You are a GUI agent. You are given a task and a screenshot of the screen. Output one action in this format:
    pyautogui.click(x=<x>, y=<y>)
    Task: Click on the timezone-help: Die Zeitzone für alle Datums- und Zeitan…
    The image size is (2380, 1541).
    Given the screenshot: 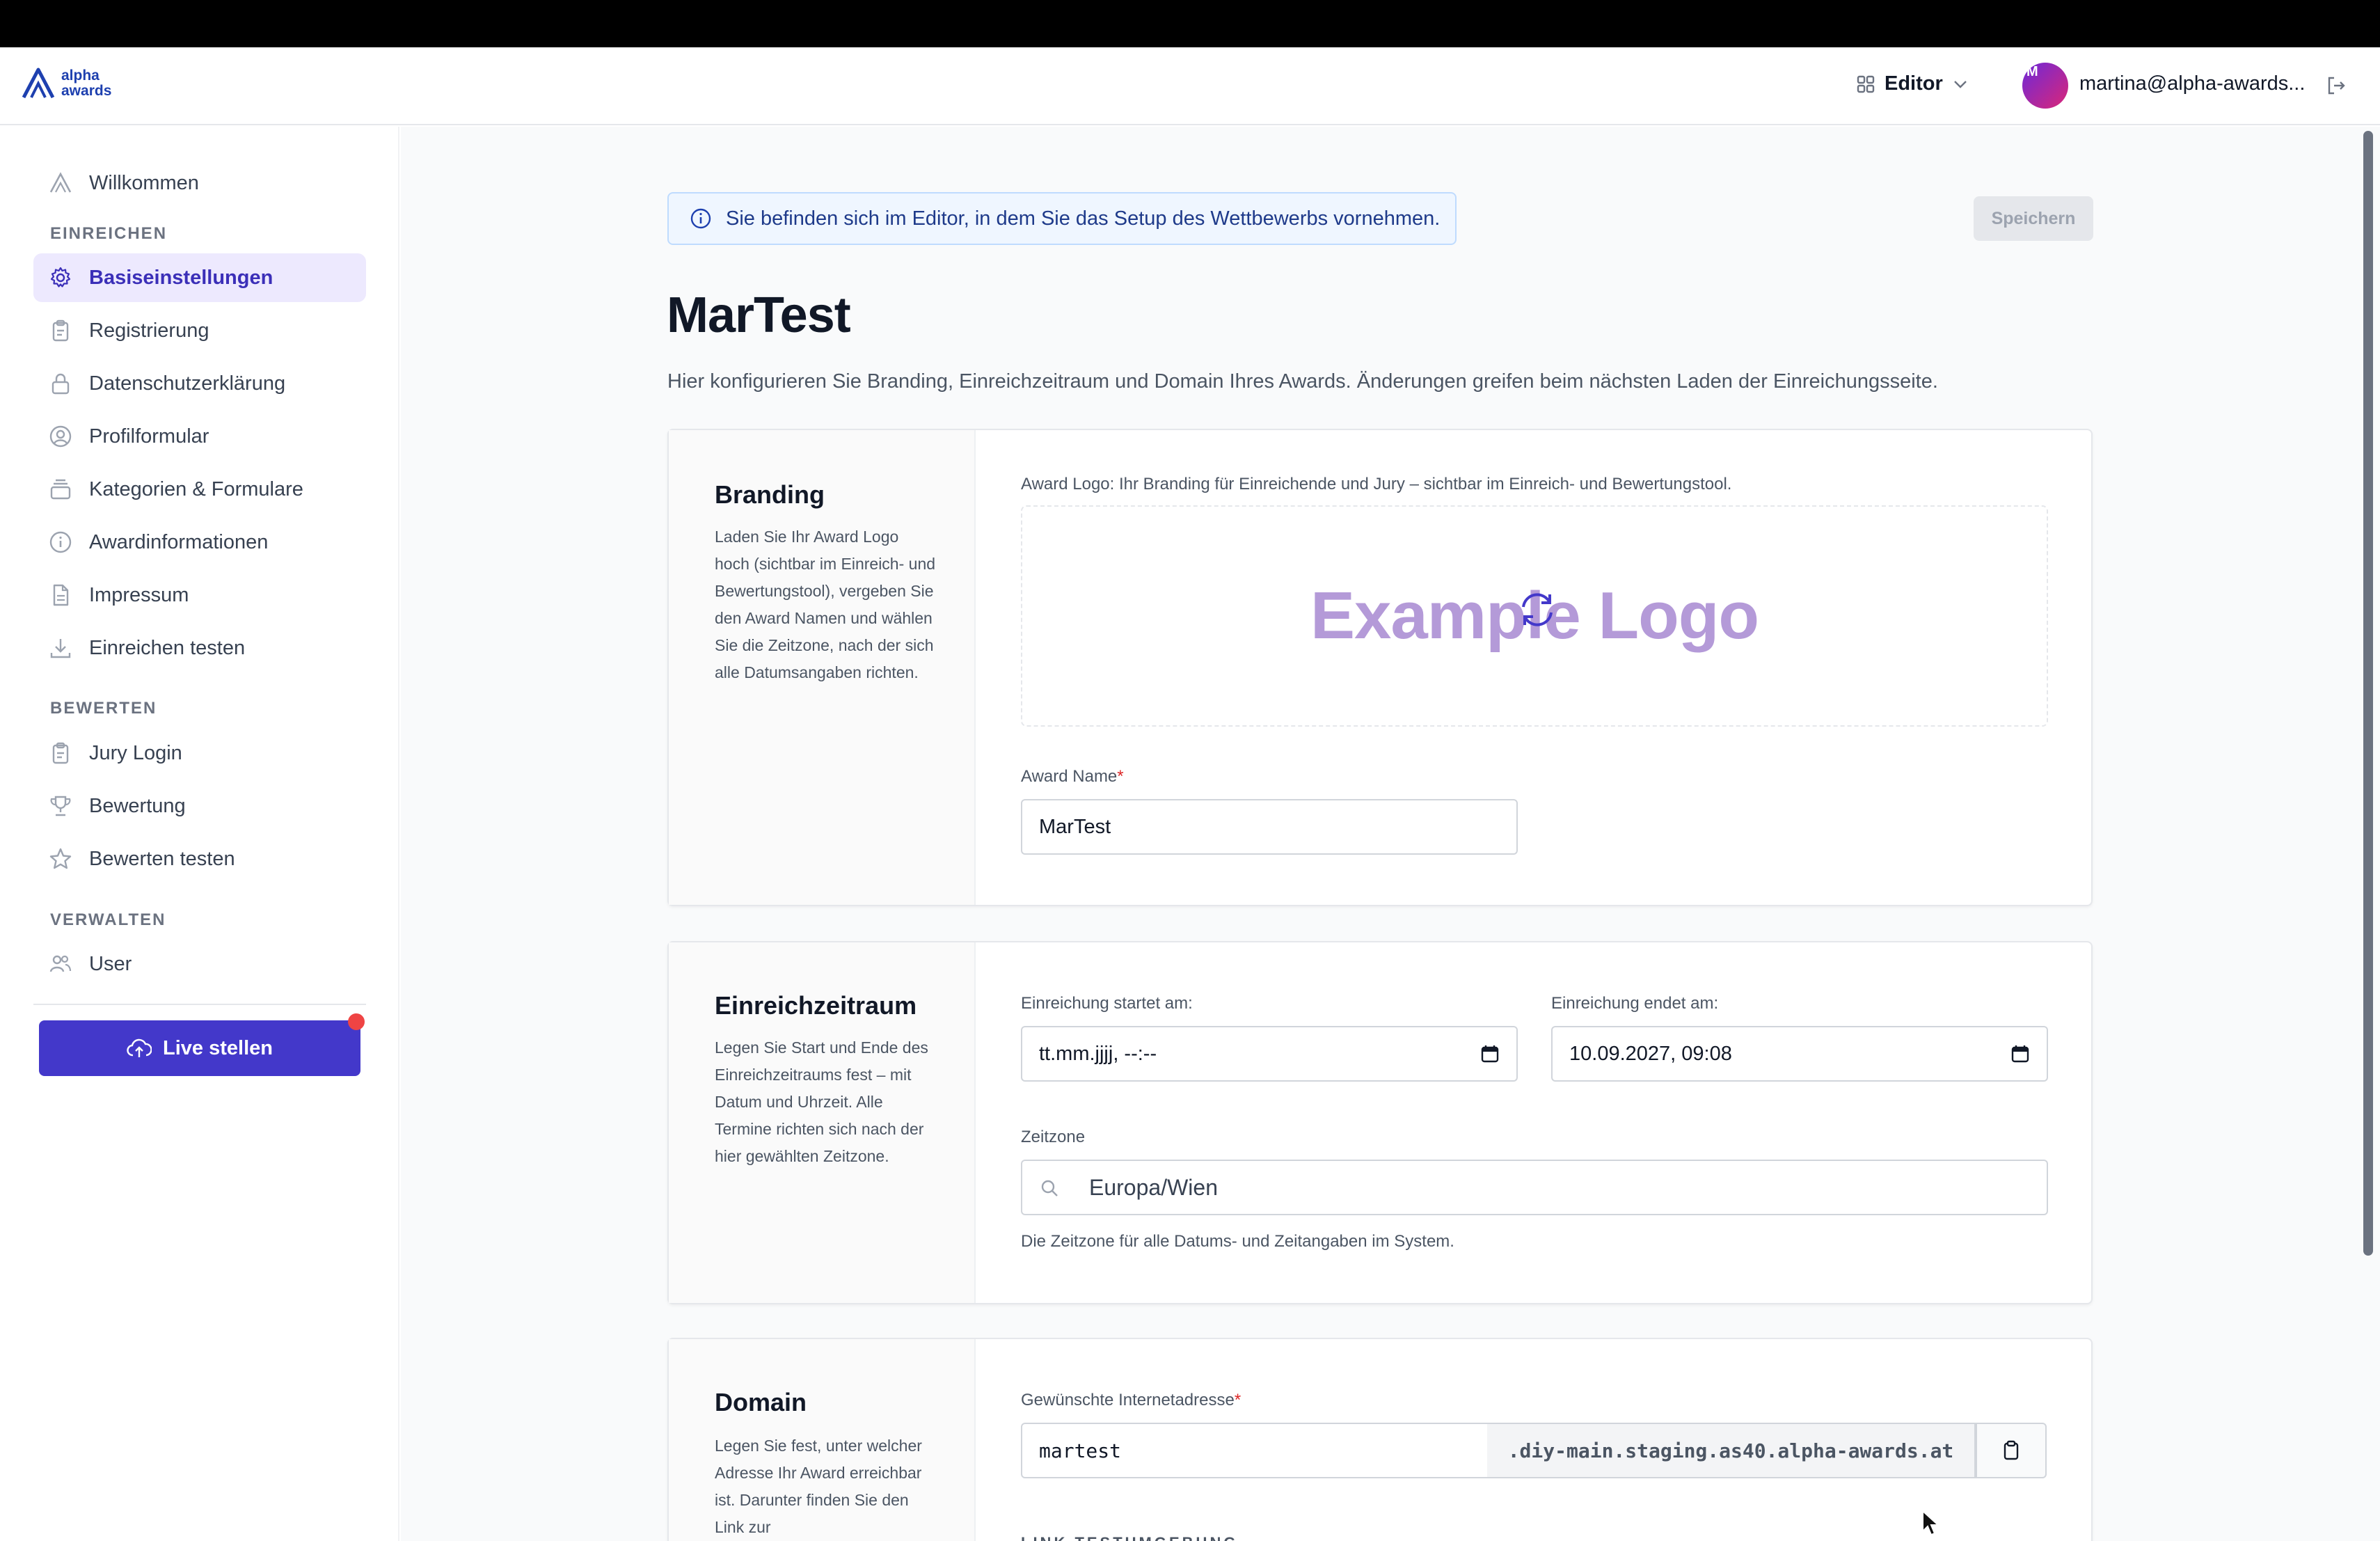 What is the action you would take?
    pyautogui.click(x=1237, y=1241)
    